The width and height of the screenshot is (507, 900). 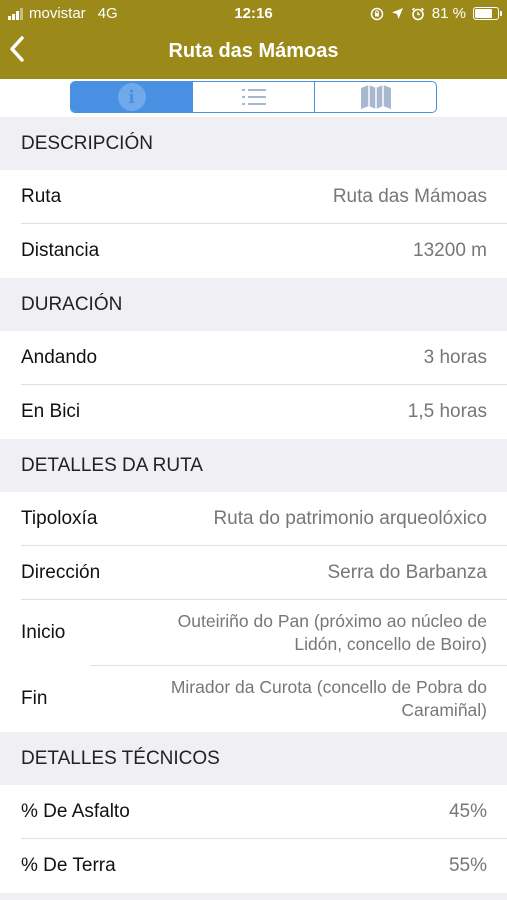 What do you see at coordinates (34, 698) in the screenshot?
I see `row-label: Fin` at bounding box center [34, 698].